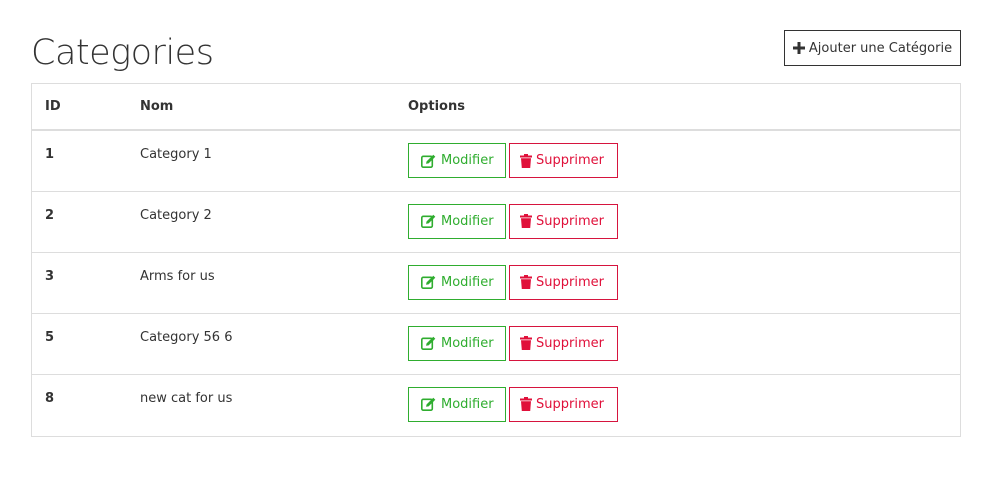 The width and height of the screenshot is (992, 498). Describe the element at coordinates (261, 404) in the screenshot. I see `category-name: new cat for us` at that location.